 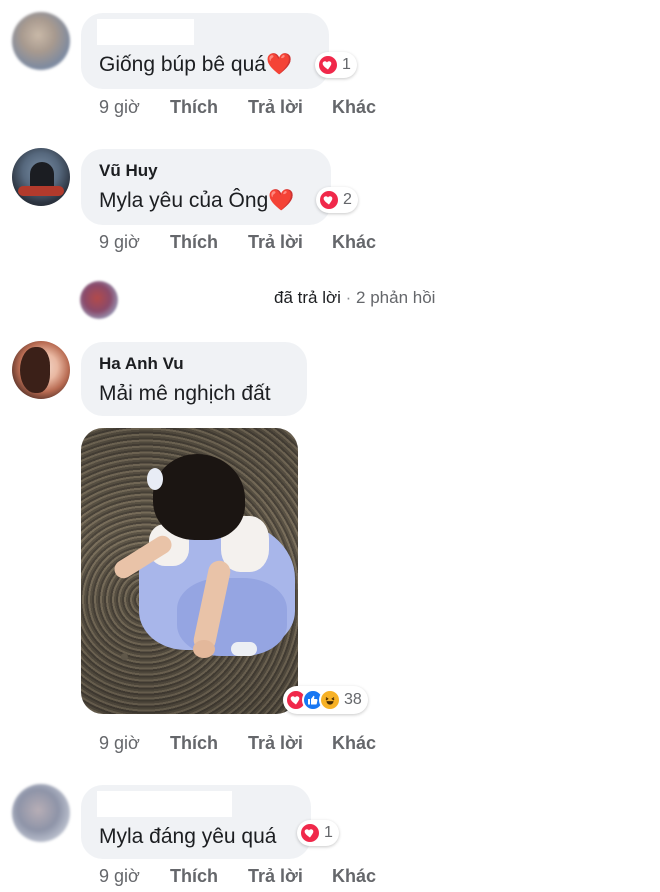 I want to click on comment-photo, so click(x=189, y=571).